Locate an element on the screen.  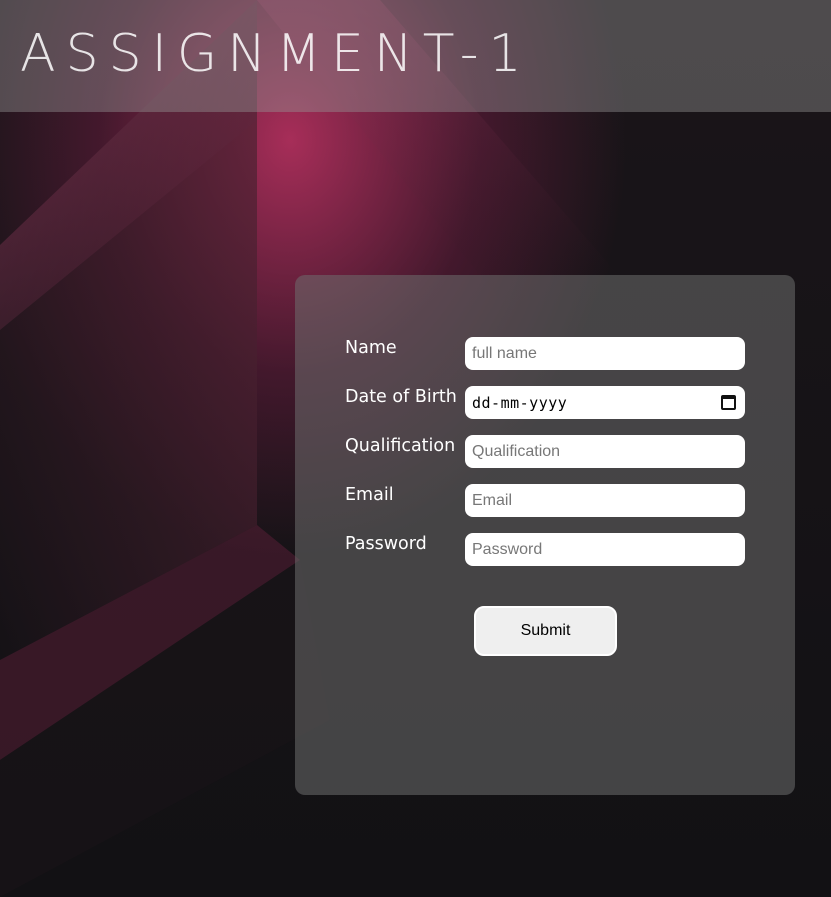
email-input is located at coordinates (605, 500).